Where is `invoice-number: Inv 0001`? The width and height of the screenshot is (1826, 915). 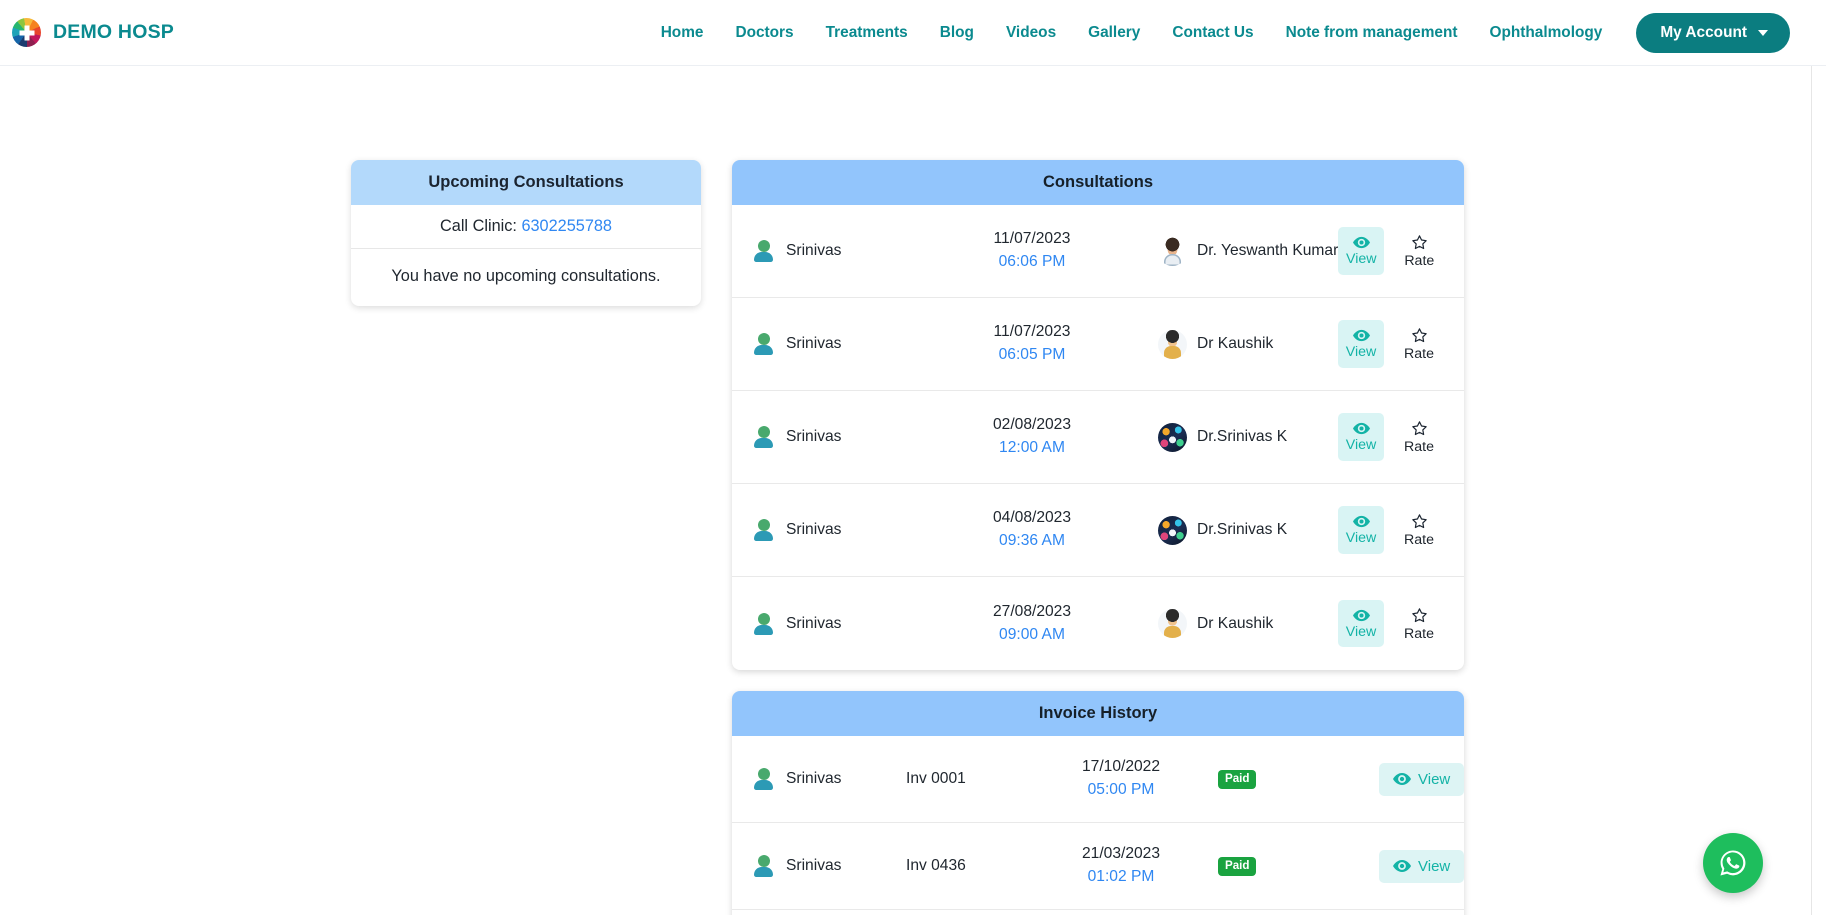
invoice-number: Inv 0001 is located at coordinates (936, 778).